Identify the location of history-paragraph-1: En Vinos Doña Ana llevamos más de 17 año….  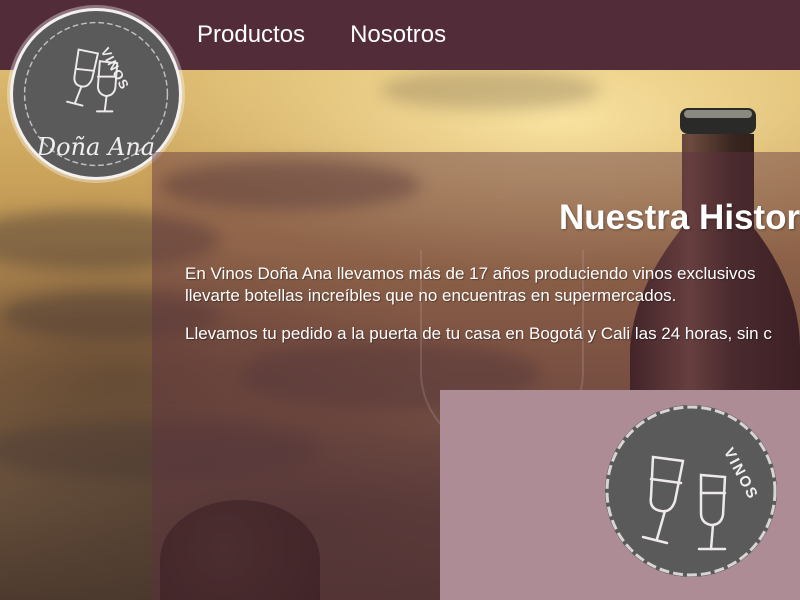
(470, 285).